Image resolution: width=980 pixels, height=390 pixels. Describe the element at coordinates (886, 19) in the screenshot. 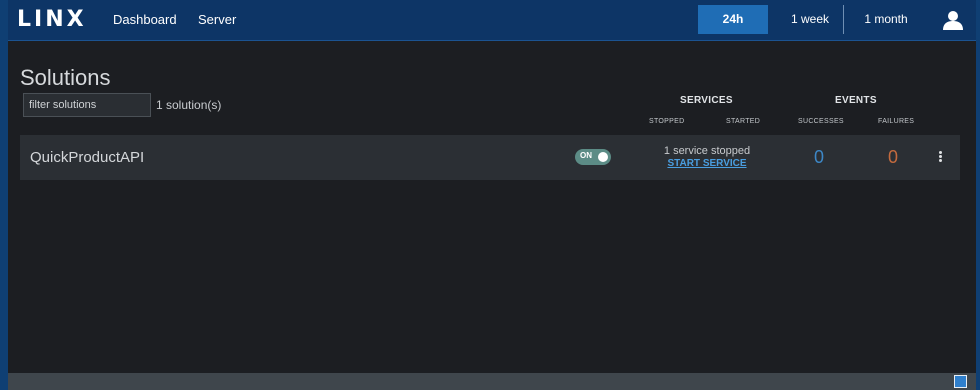

I see `range-1-month-button: 1 month` at that location.